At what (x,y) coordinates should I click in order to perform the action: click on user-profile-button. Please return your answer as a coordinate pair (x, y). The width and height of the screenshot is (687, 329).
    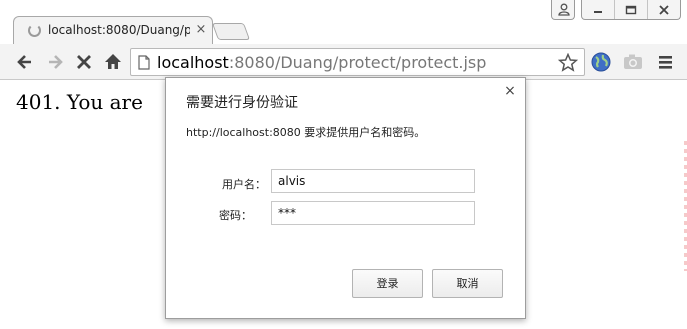
    Looking at the image, I should click on (563, 10).